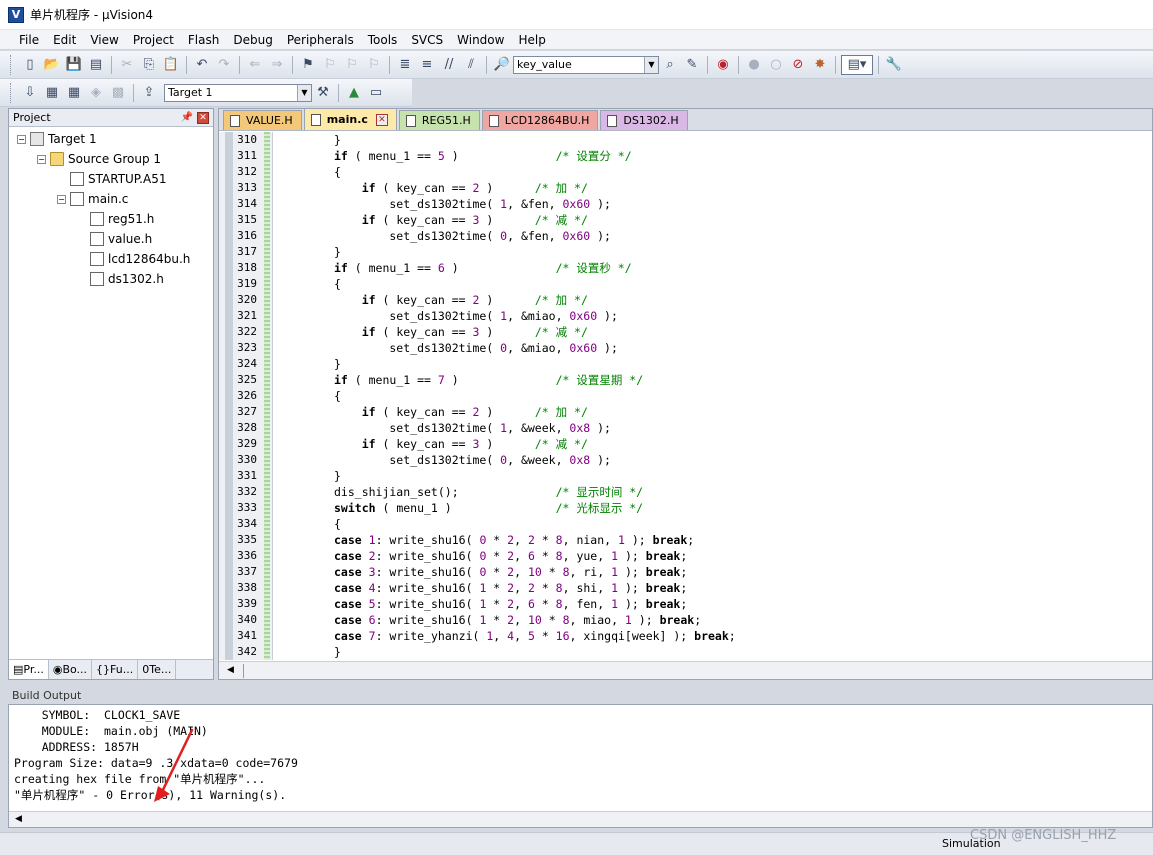 This screenshot has height=855, width=1153. I want to click on code-line: 322 if ( key_can == 3 ) /* 减 */, so click(685, 332).